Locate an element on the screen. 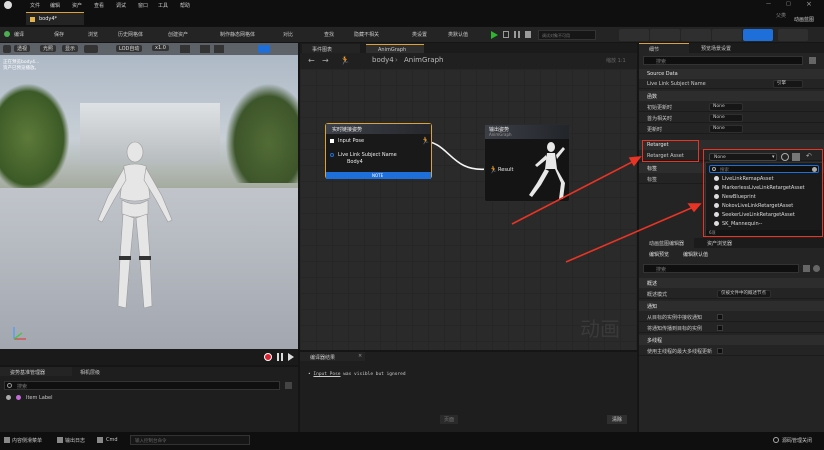  source-control-button: 源码管理关闭 is located at coordinates (797, 440).